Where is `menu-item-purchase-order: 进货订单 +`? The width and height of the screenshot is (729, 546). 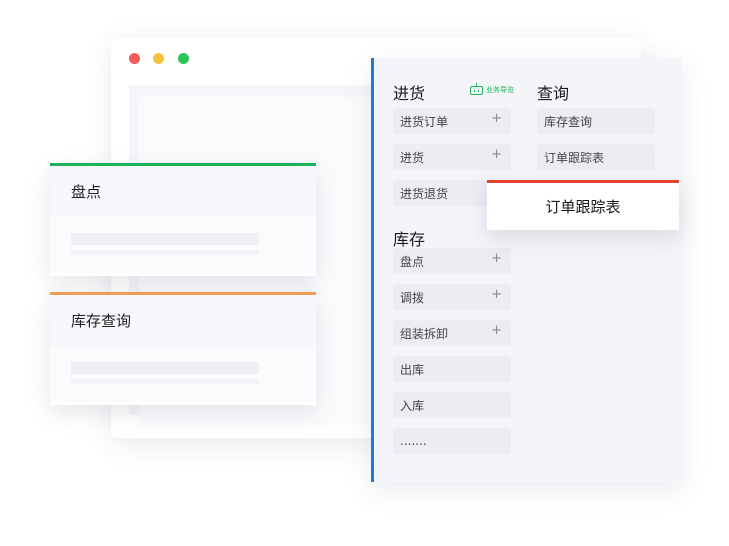 menu-item-purchase-order: 进货订单 + is located at coordinates (452, 121).